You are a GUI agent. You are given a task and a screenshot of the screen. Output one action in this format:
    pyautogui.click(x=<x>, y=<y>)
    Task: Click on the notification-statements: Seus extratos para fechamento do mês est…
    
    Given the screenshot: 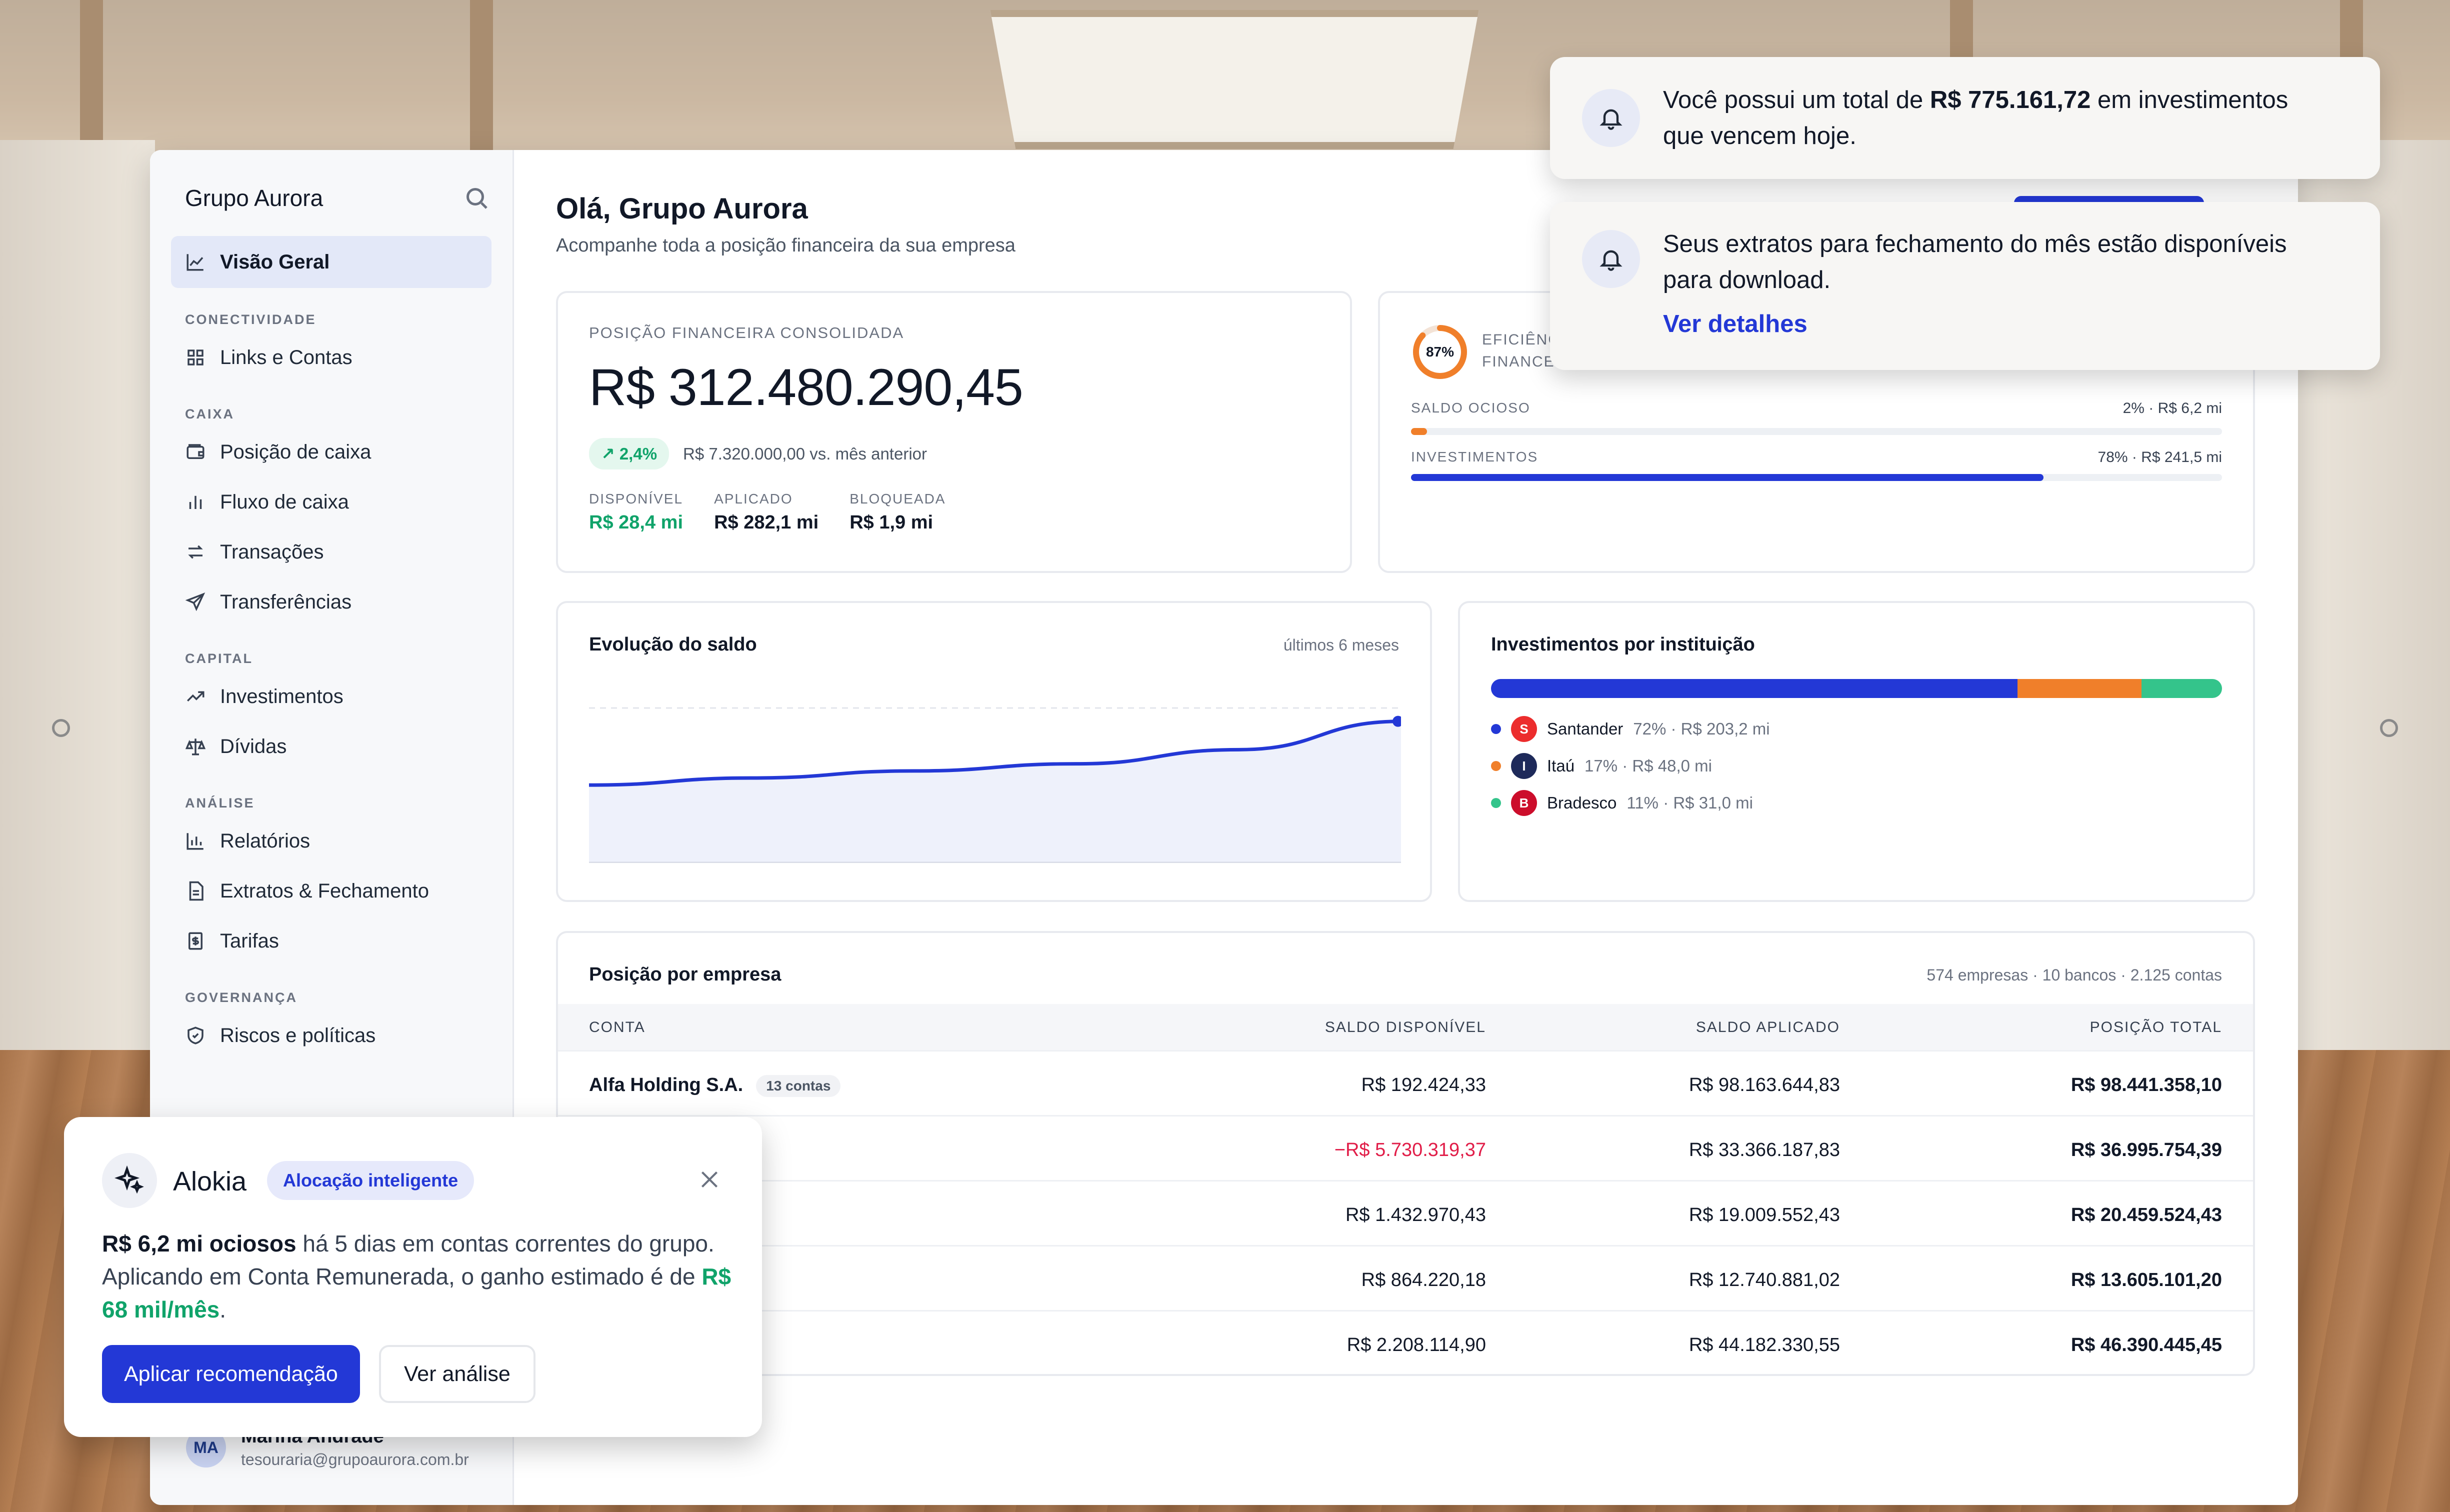 What is the action you would take?
    pyautogui.click(x=1965, y=286)
    